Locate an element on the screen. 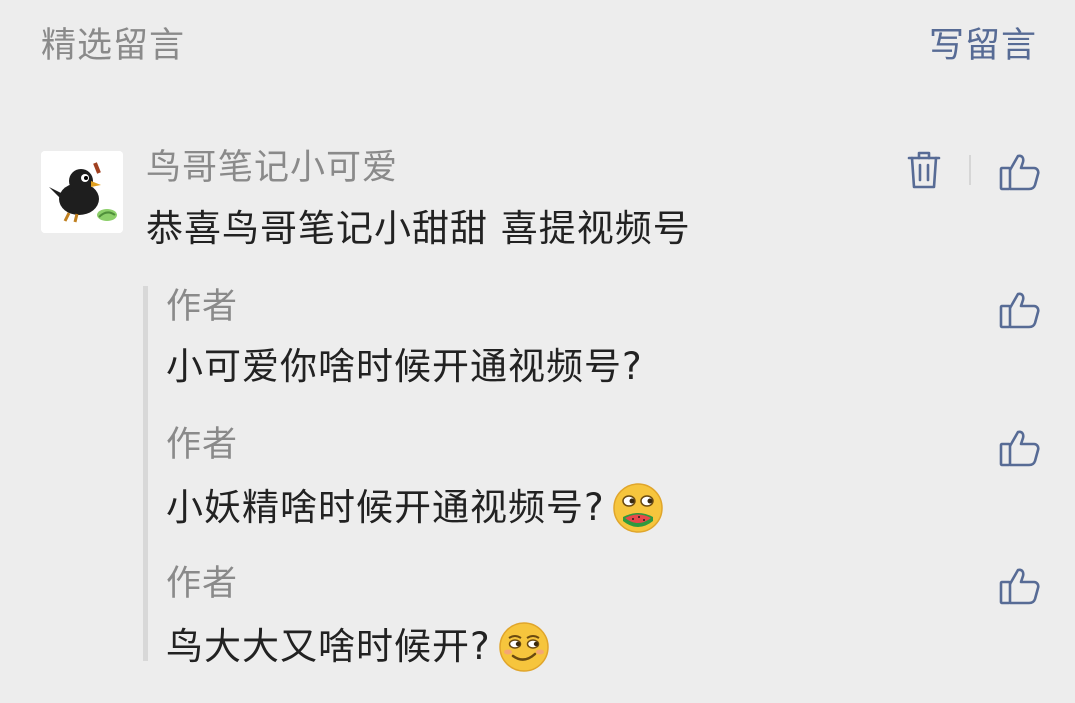  reply-item: 作者 小妖精啥时候开通视频号? is located at coordinates (566, 479).